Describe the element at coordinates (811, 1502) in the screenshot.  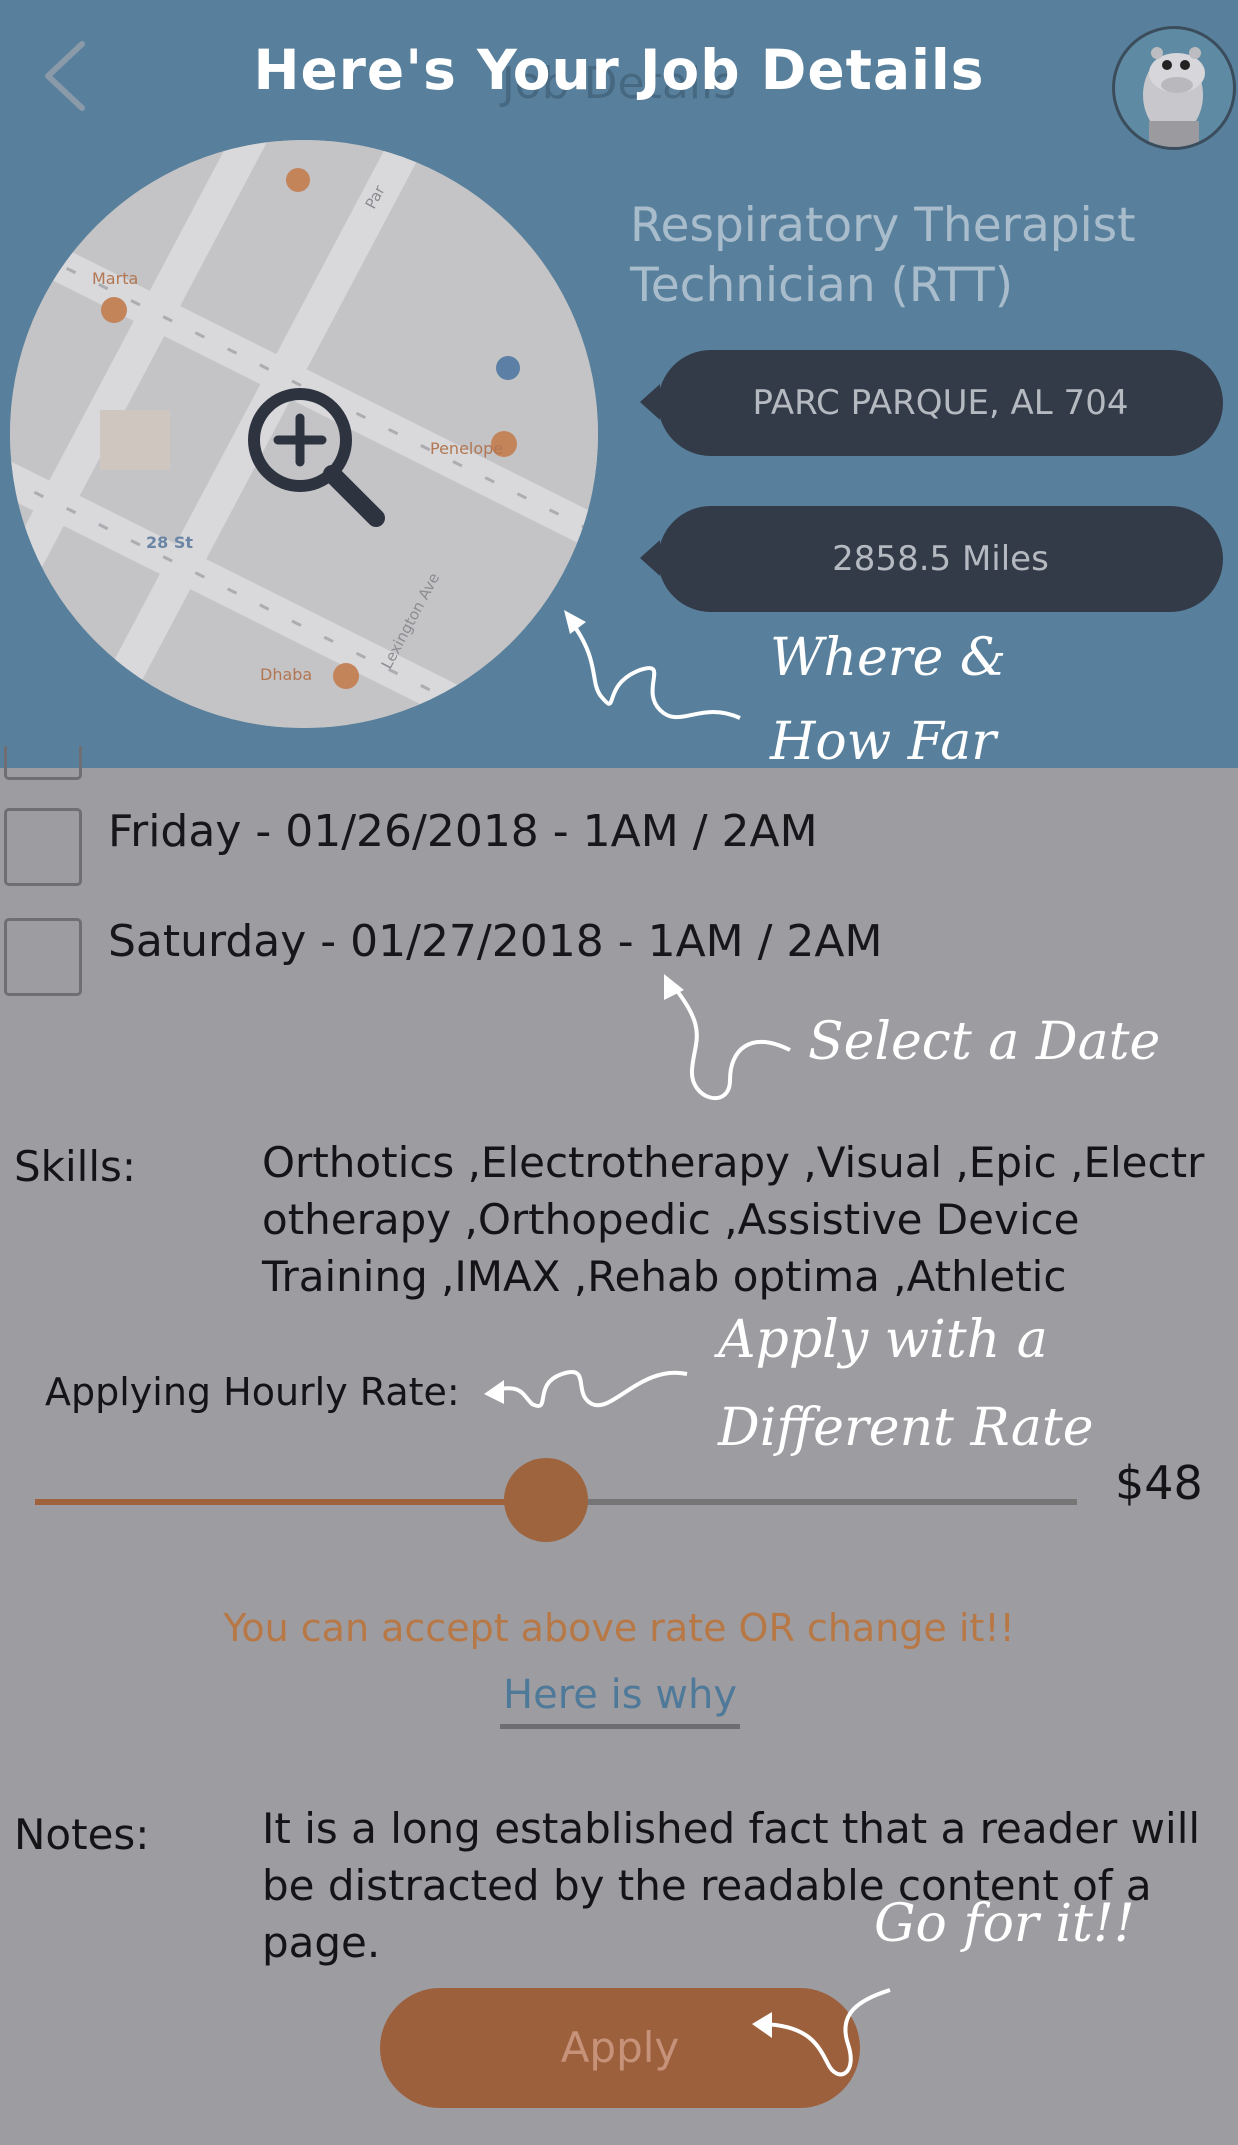
I see `rate-slider-track` at that location.